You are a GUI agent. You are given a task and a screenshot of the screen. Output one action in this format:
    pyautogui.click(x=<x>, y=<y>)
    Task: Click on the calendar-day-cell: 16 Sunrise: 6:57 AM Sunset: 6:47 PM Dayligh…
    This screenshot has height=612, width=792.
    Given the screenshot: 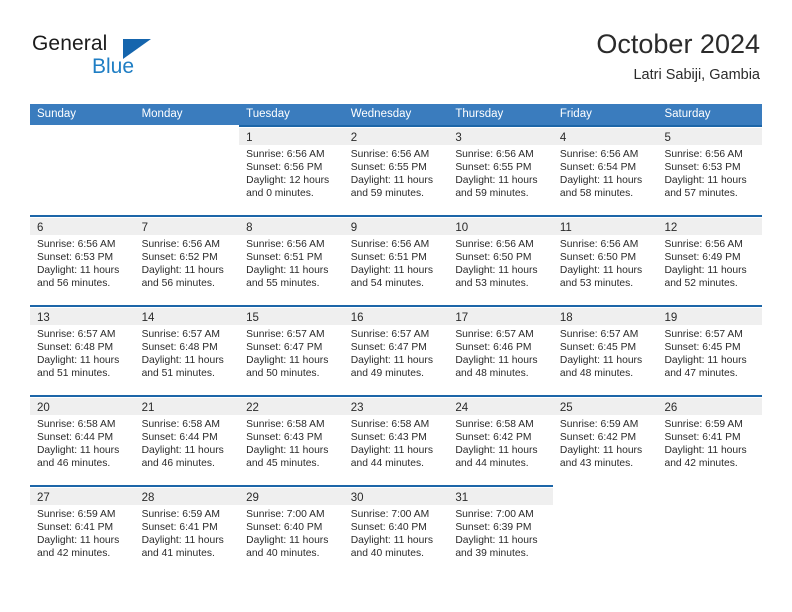 What is the action you would take?
    pyautogui.click(x=396, y=350)
    